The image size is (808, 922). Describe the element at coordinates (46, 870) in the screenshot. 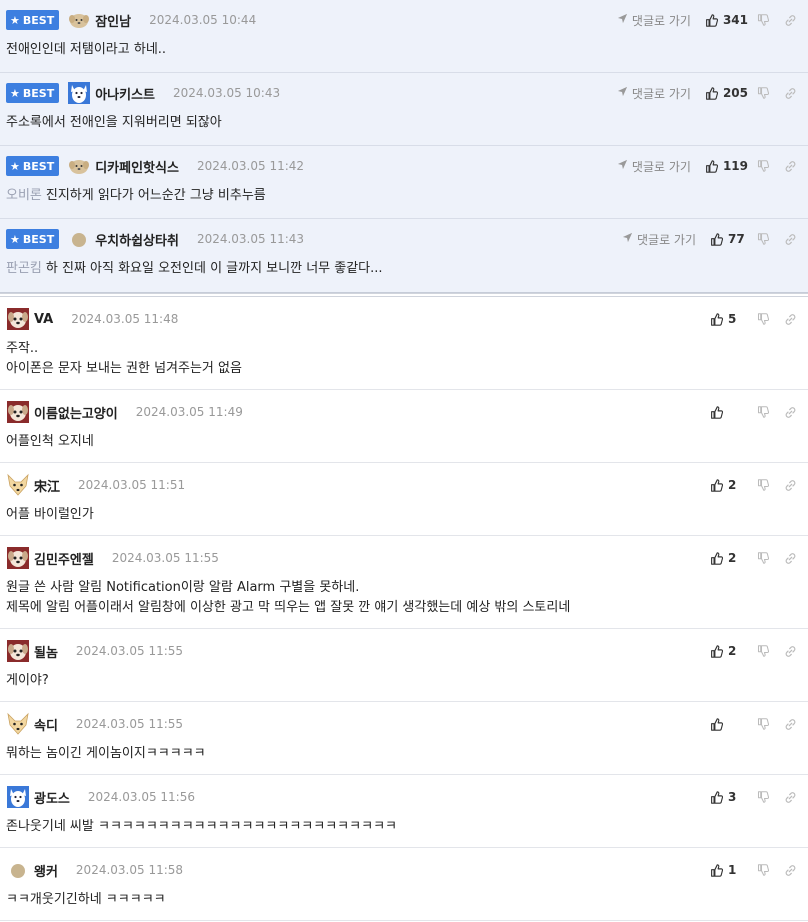

I see `nickname: 왱커` at that location.